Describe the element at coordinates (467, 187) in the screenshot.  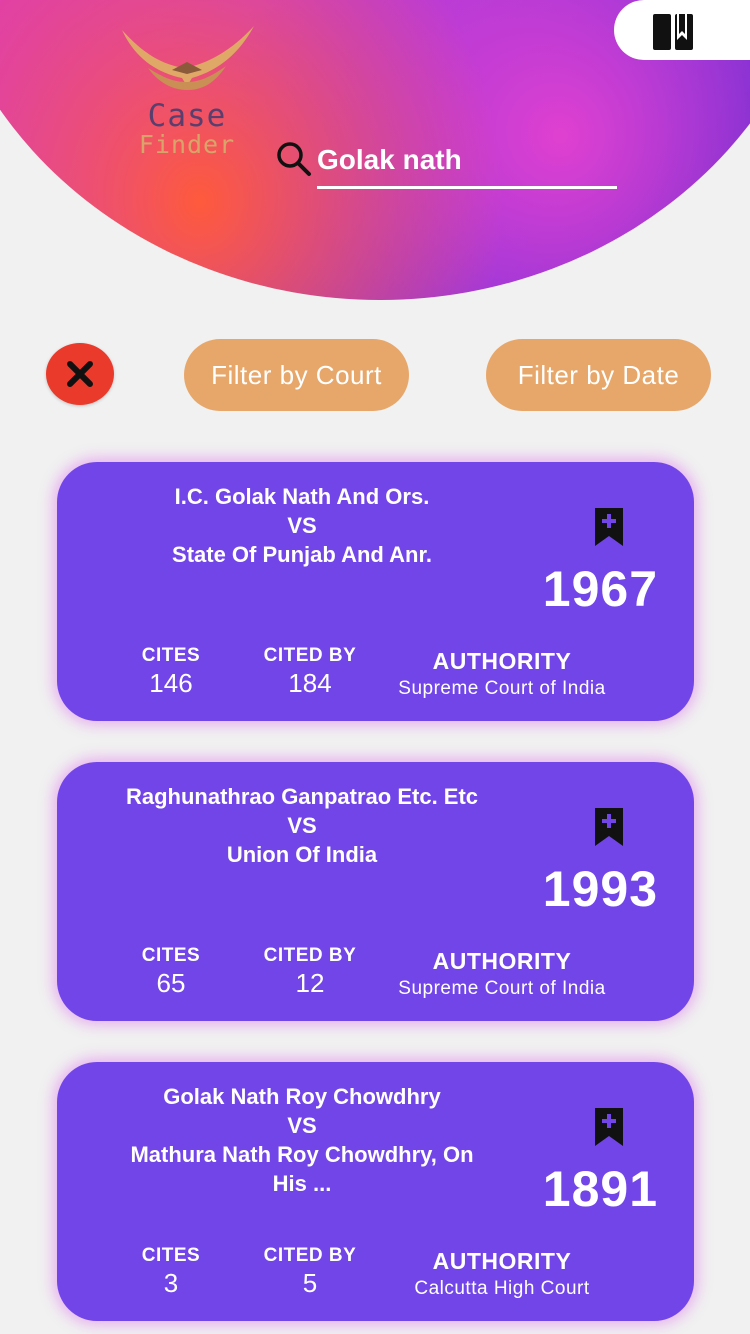
I see `search-underline` at that location.